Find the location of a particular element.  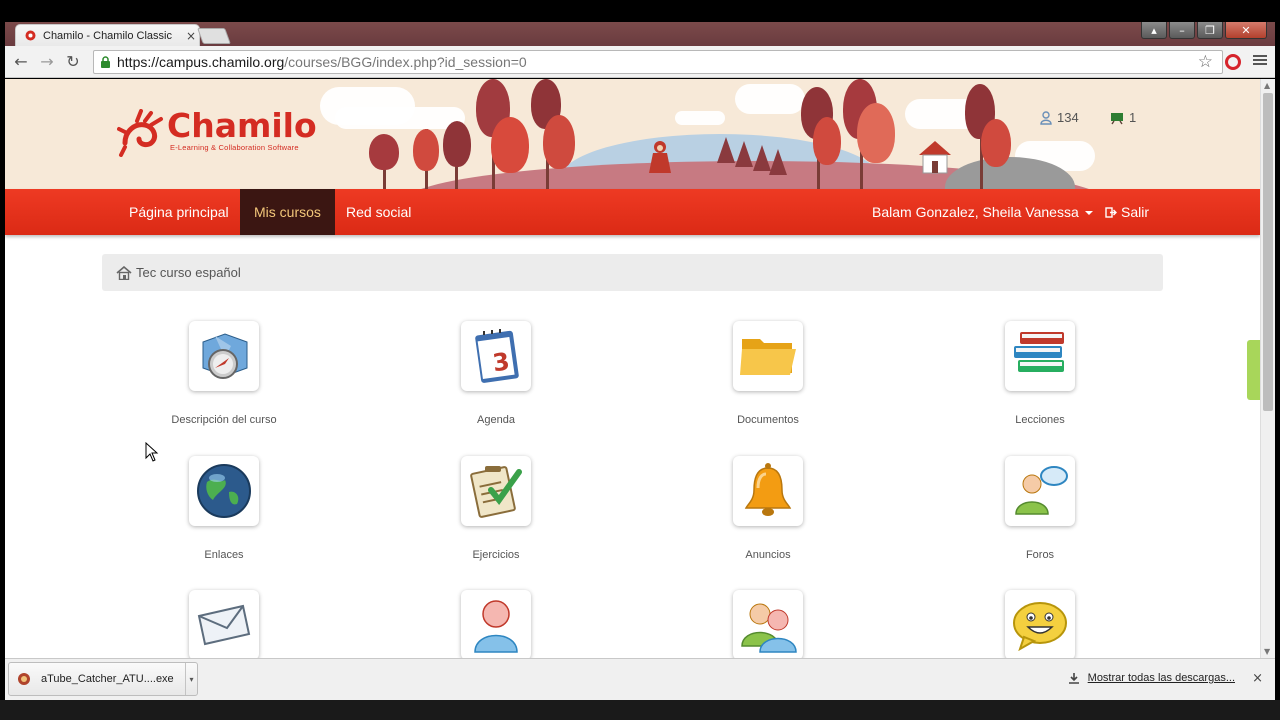

folder-icon is located at coordinates (768, 357).